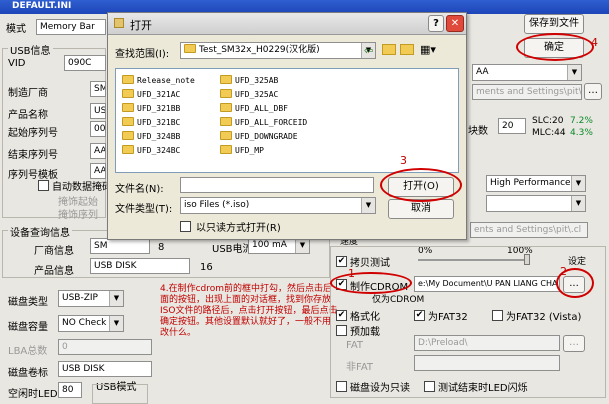 The image size is (609, 404). What do you see at coordinates (232, 249) in the screenshot?
I see `usb-power-label: USB电流` at bounding box center [232, 249].